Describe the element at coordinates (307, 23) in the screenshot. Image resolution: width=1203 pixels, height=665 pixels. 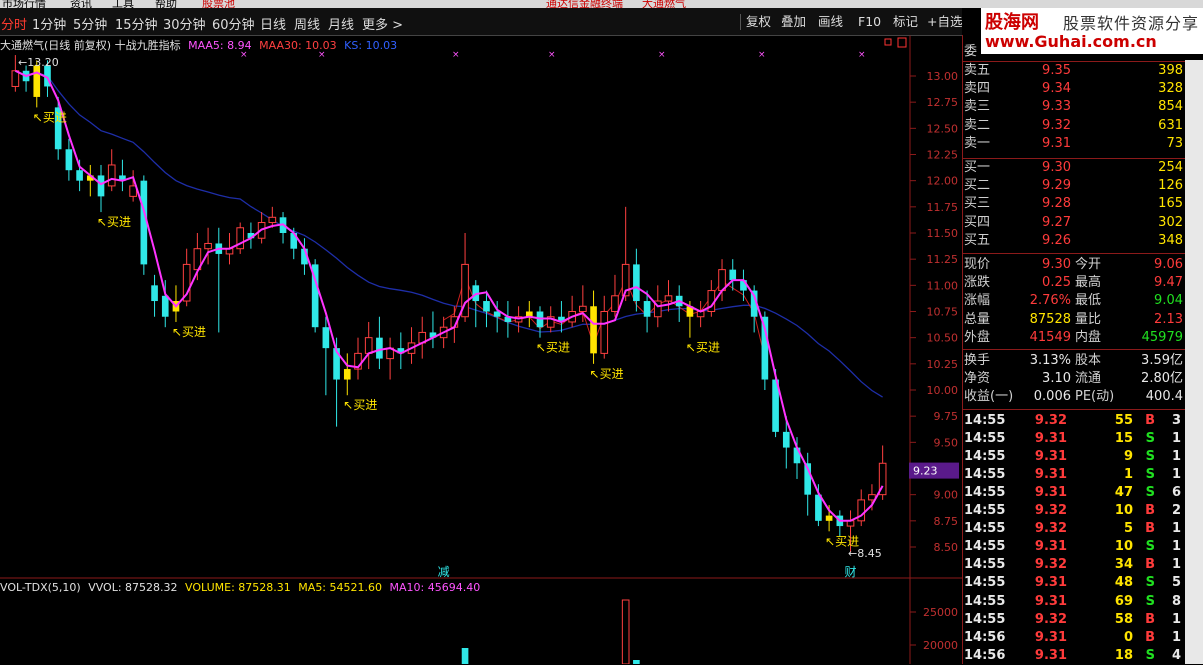
I see `period-week: 周线` at that location.